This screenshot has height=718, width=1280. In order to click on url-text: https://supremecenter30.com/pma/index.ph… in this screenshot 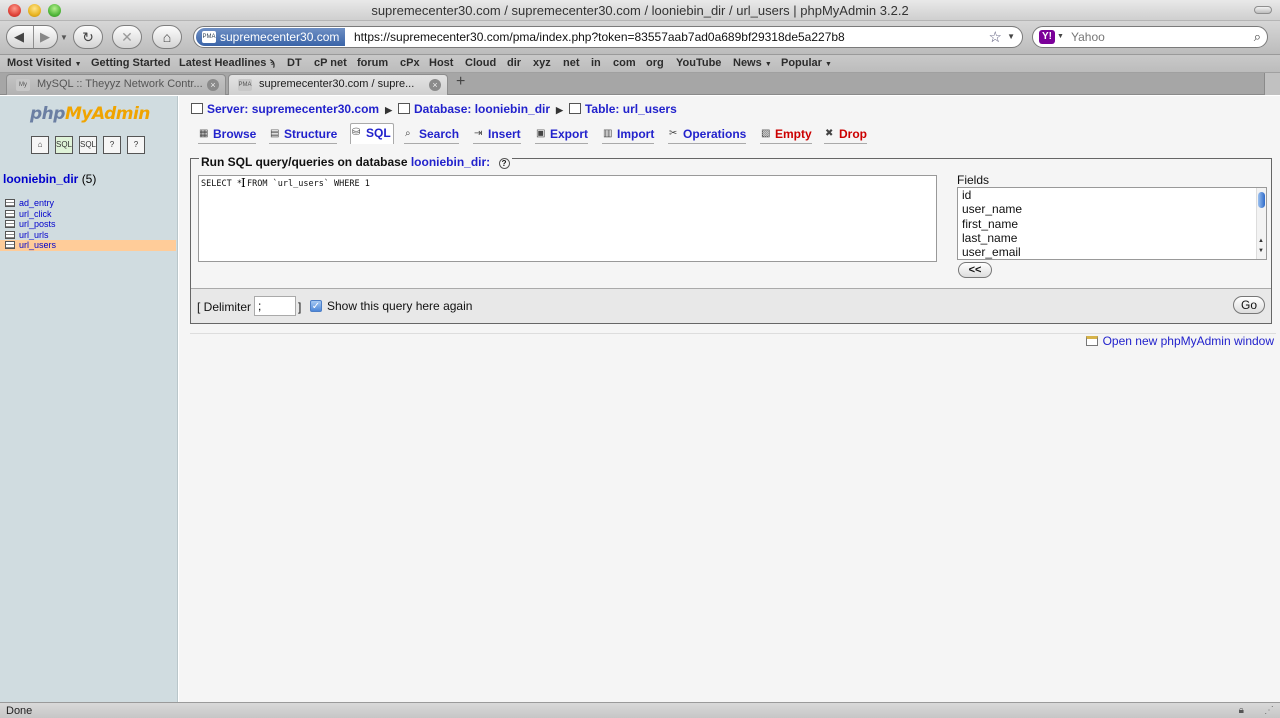, I will do `click(599, 37)`.